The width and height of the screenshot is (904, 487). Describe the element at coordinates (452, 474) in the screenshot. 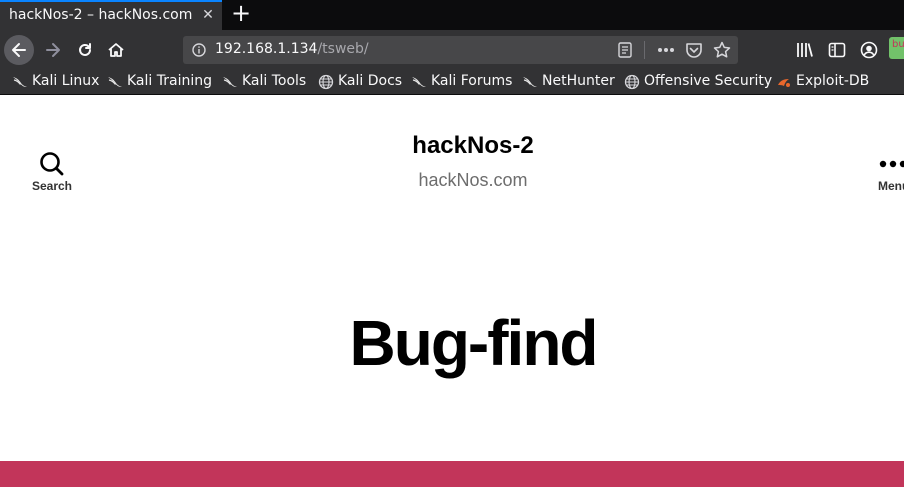

I see `featured-banner` at that location.